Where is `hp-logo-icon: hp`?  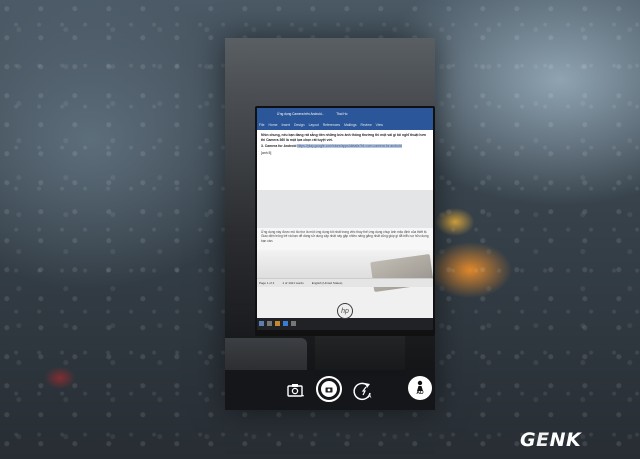 hp-logo-icon: hp is located at coordinates (345, 311).